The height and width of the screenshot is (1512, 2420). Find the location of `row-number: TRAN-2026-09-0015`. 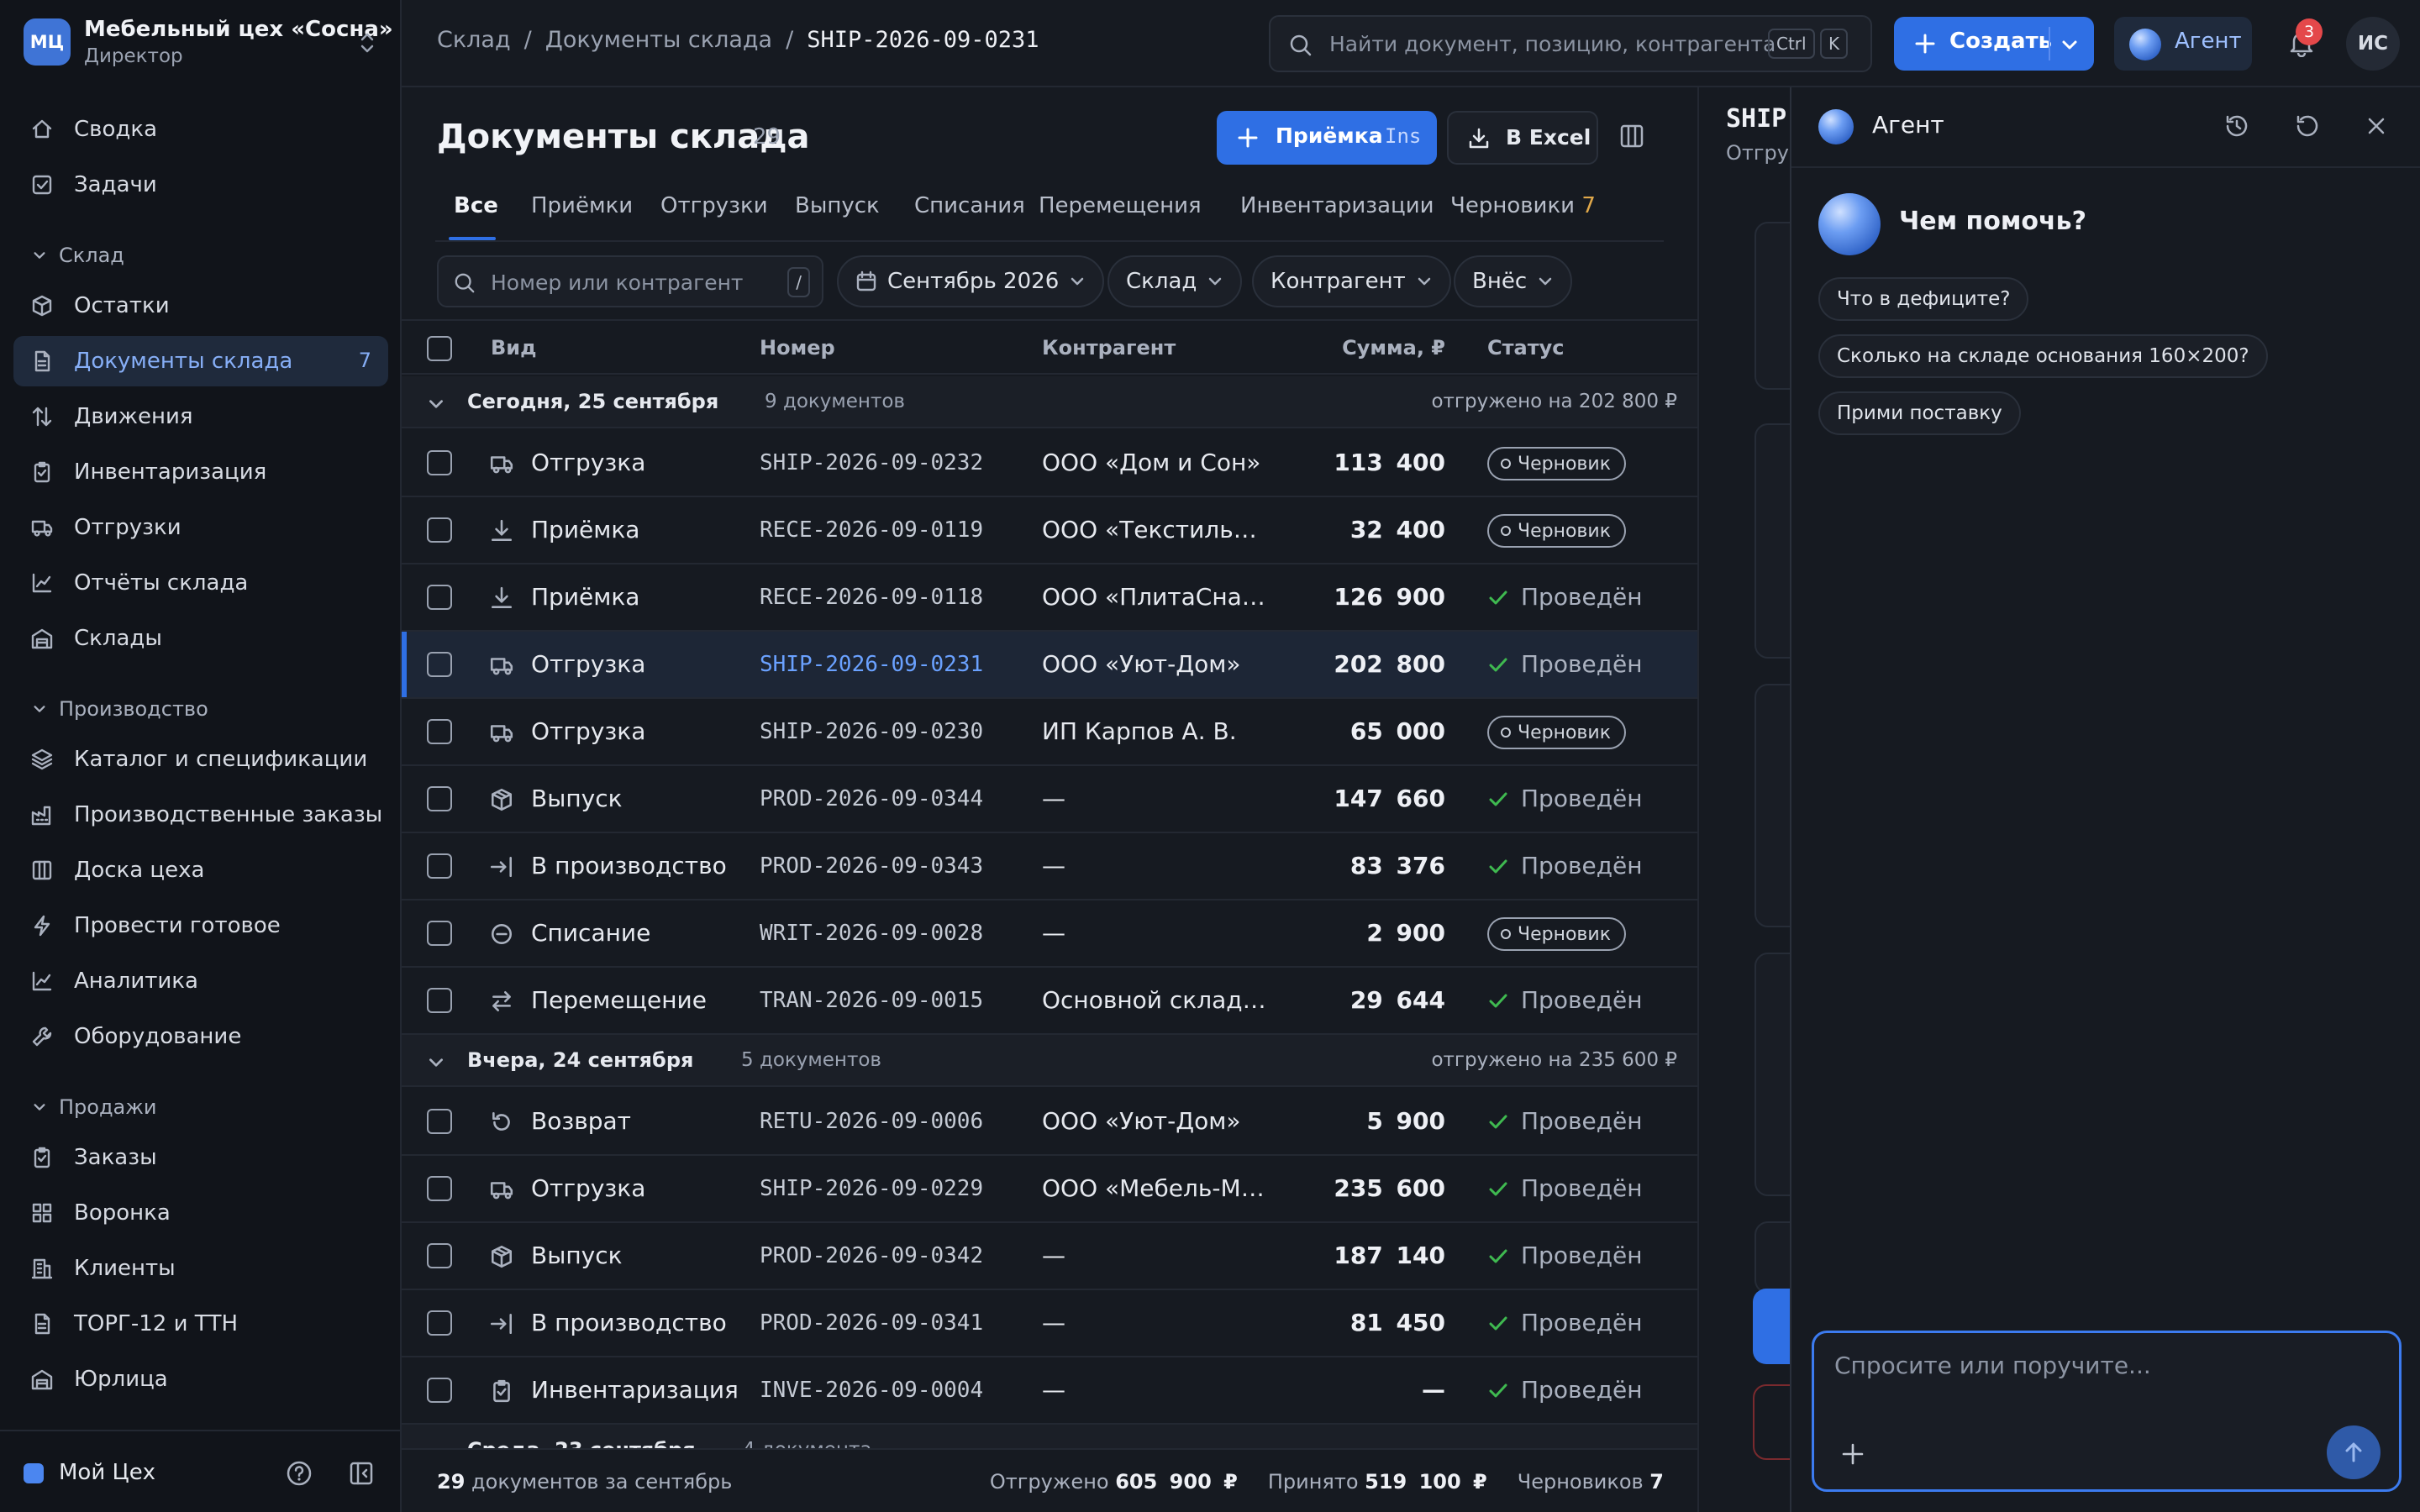

row-number: TRAN-2026-09-0015 is located at coordinates (871, 1000).